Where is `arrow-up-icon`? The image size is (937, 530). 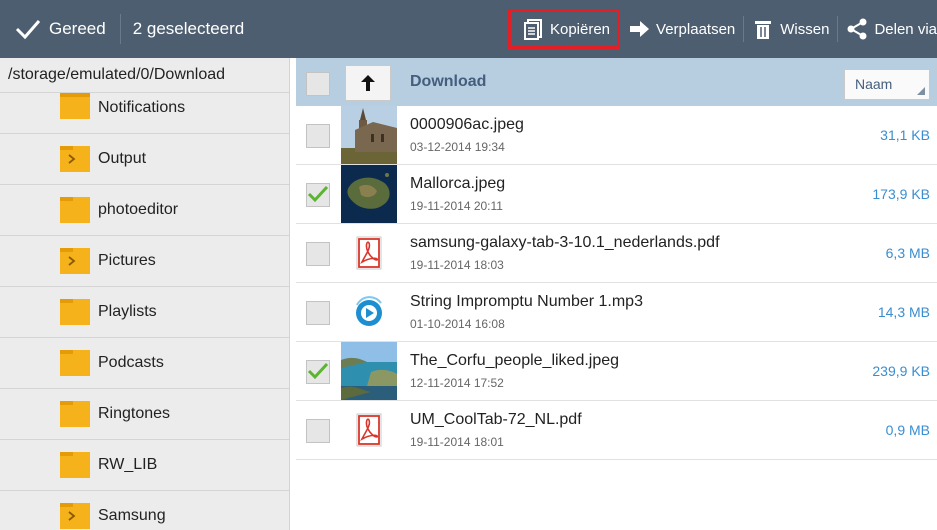
arrow-up-icon is located at coordinates (368, 83).